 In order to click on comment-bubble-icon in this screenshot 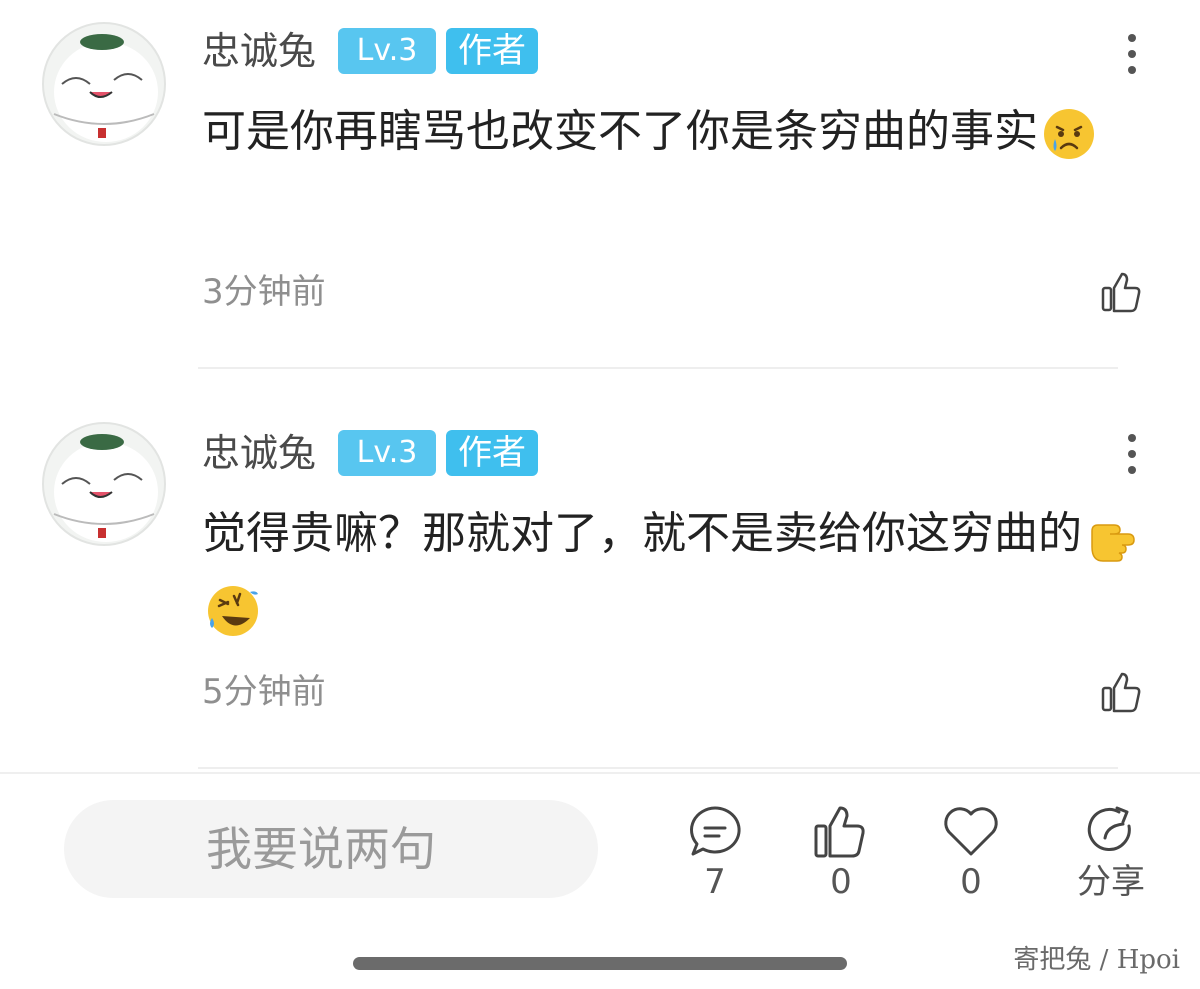, I will do `click(715, 831)`.